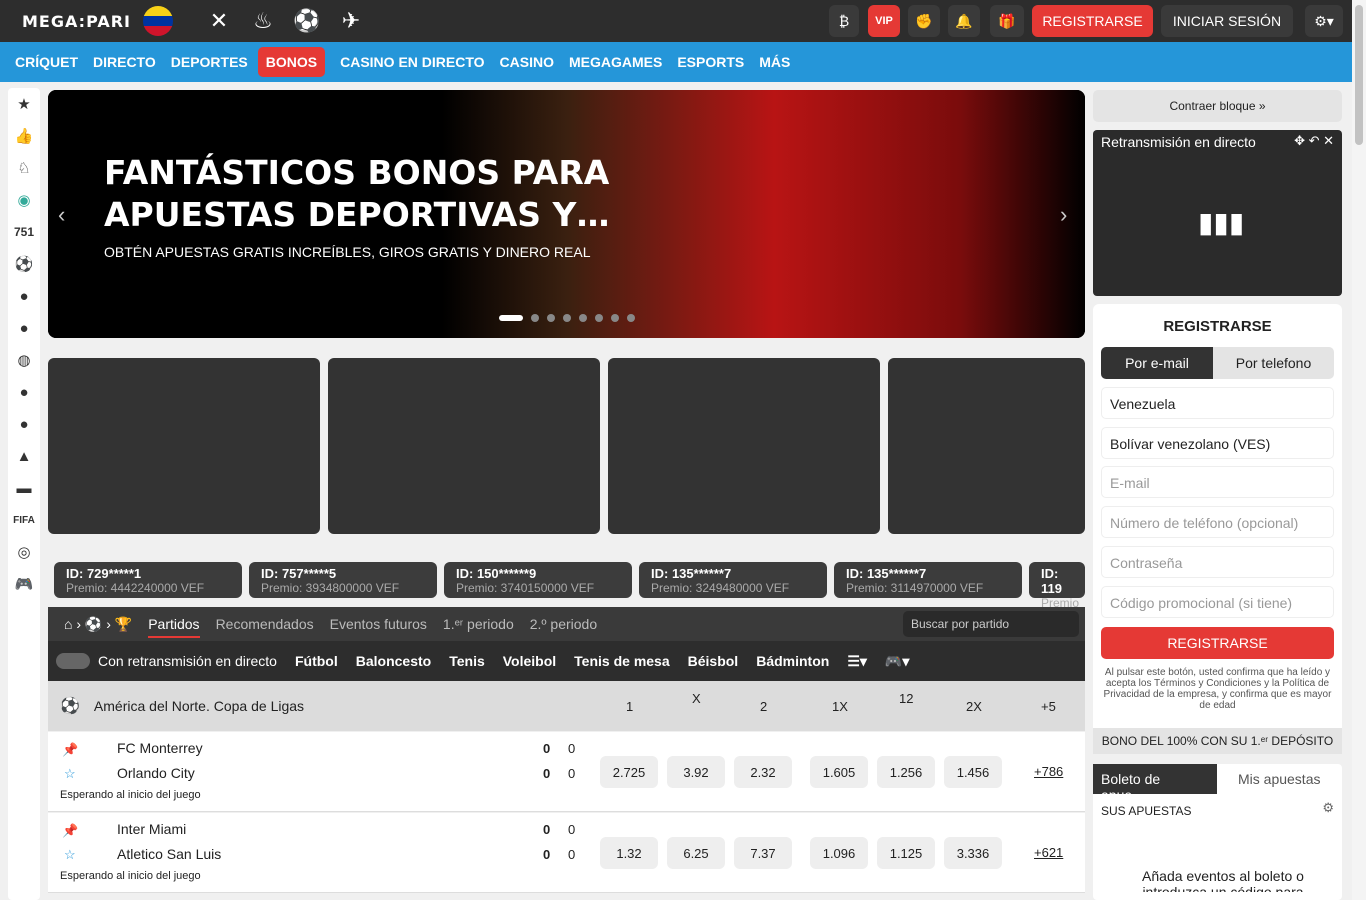 The height and width of the screenshot is (900, 1366). I want to click on tab-recomendados: Recomendados, so click(265, 624).